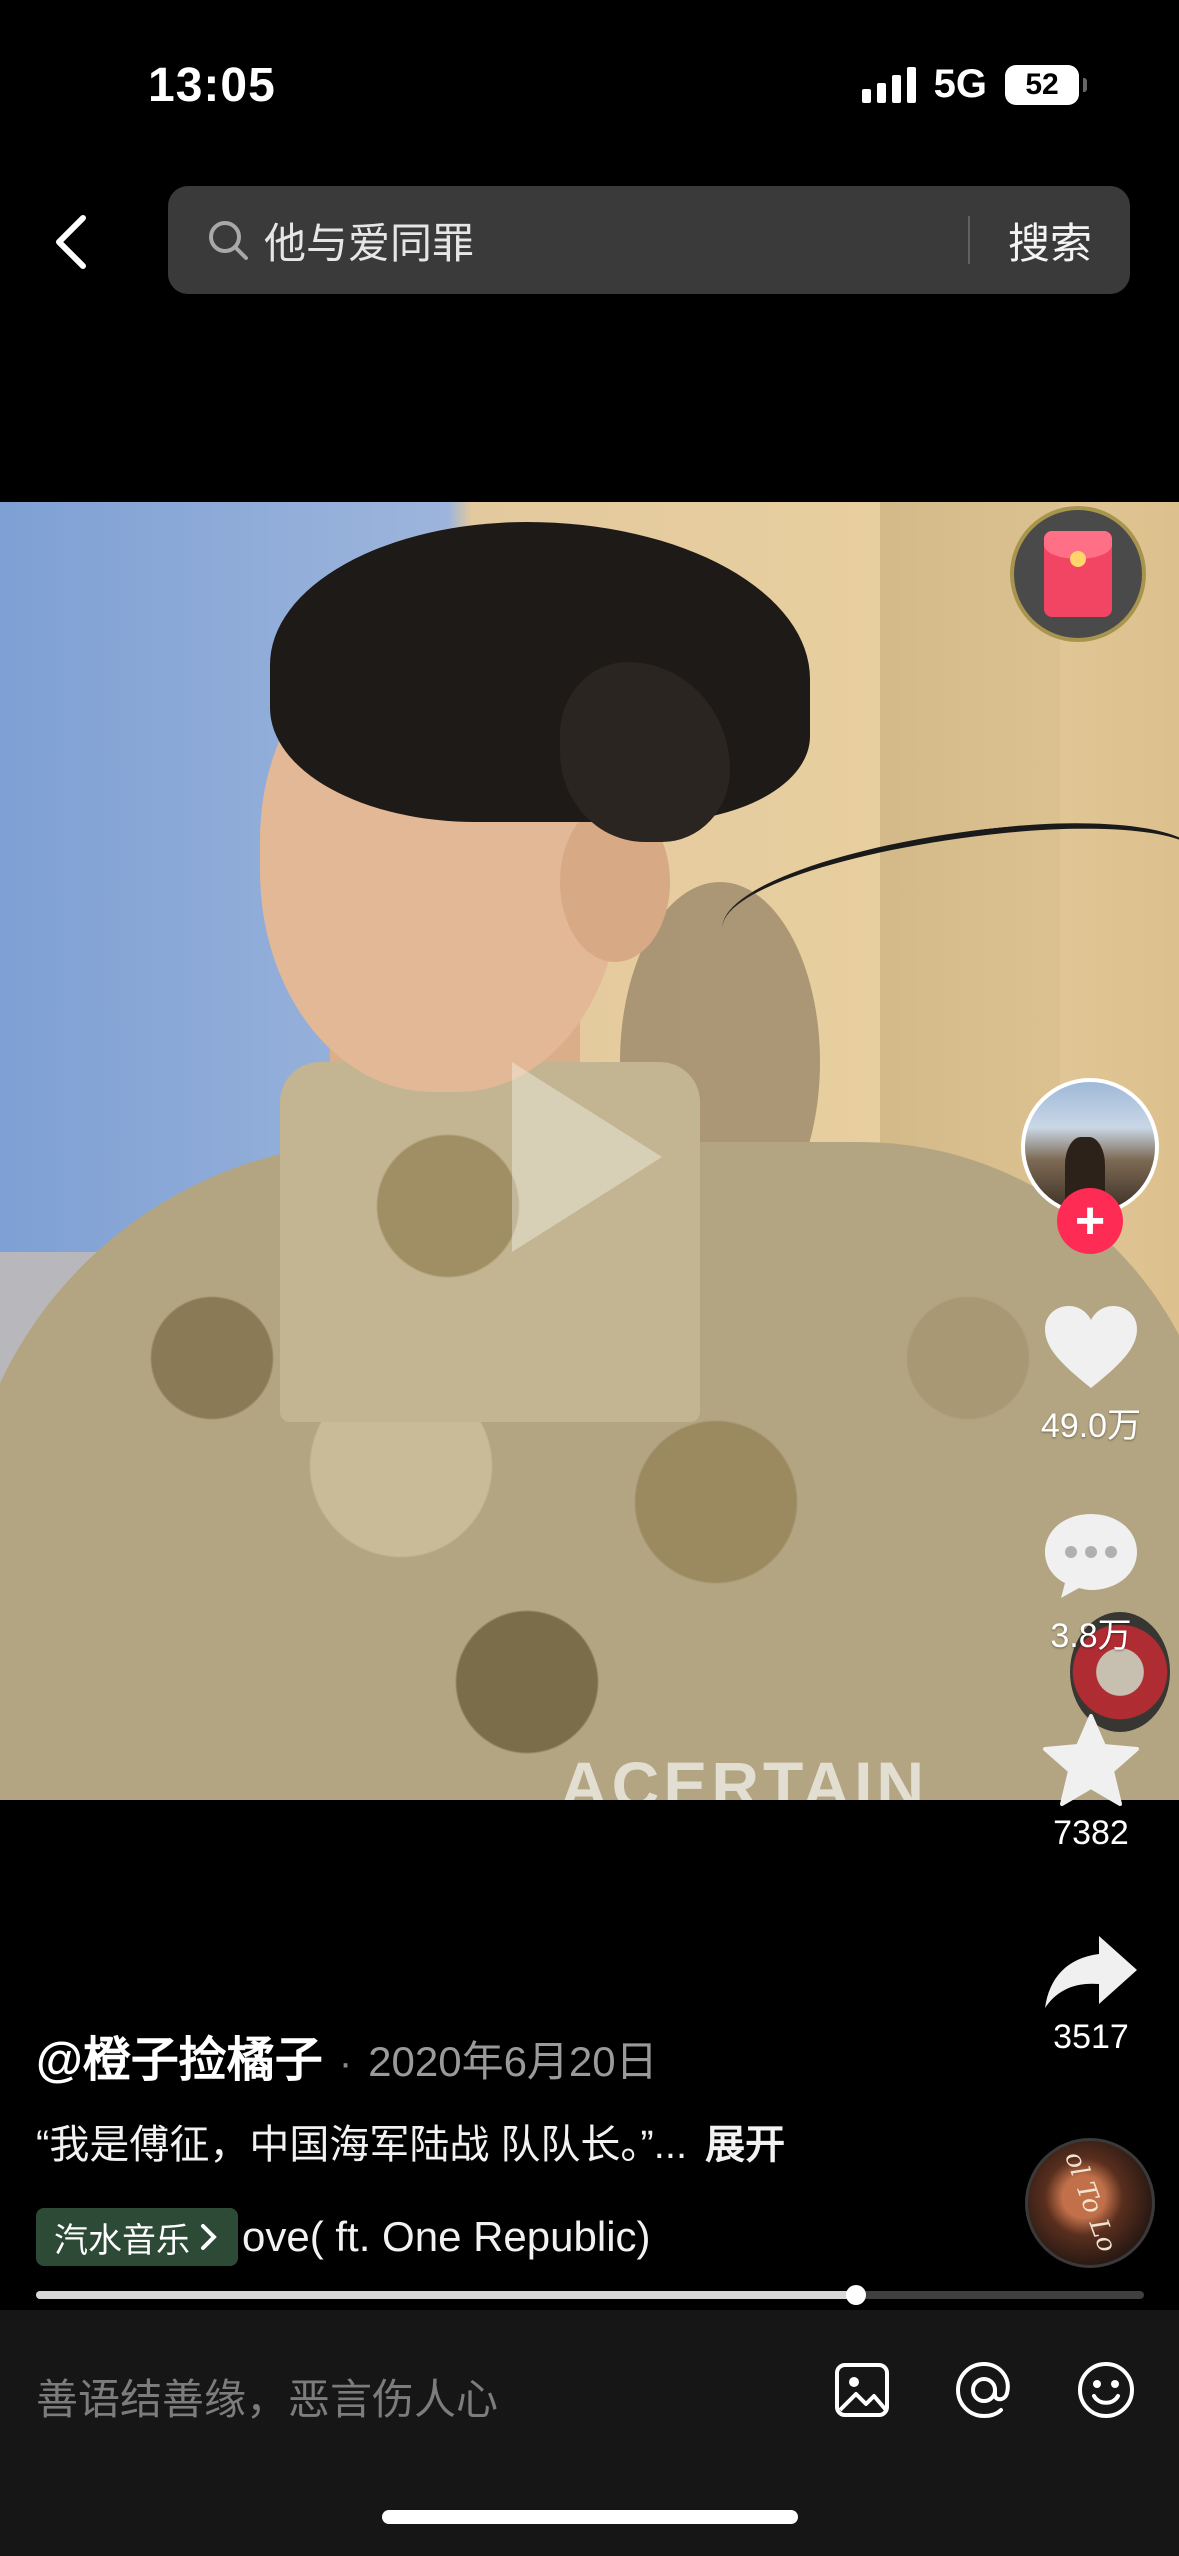 This screenshot has width=1179, height=2556. I want to click on comment-bar: 善语结善缘，恶言伤人心, so click(589, 2433).